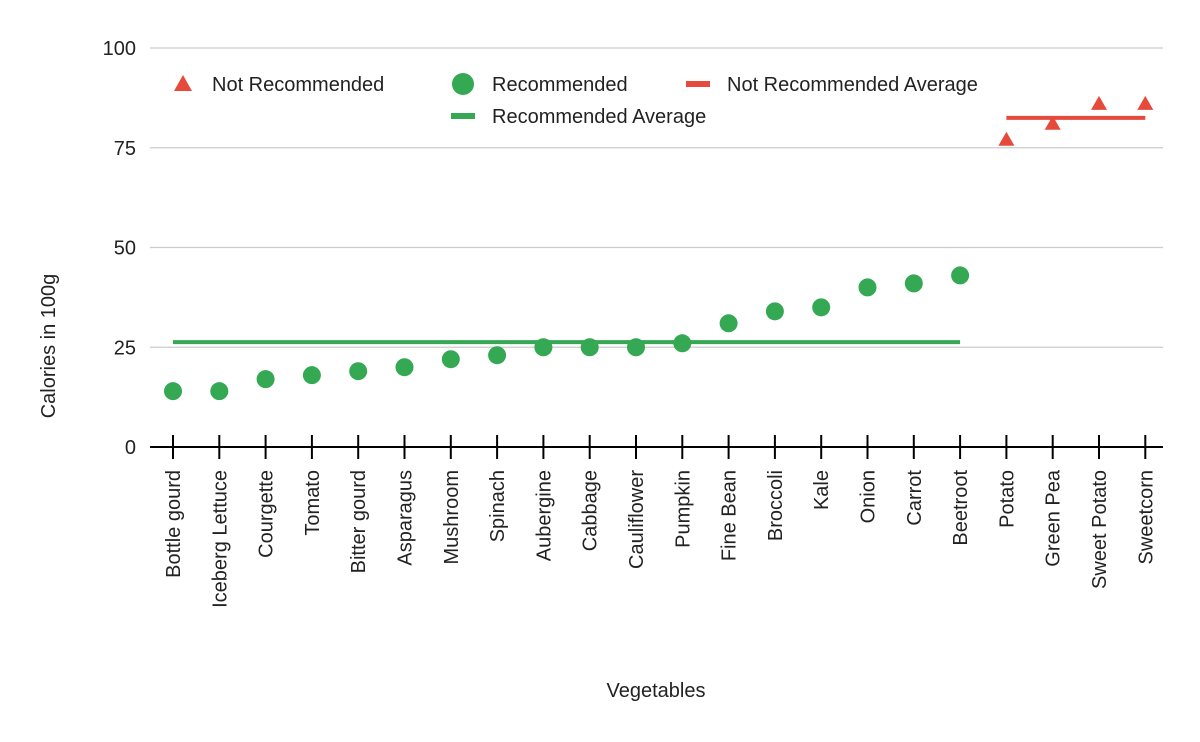 Image resolution: width=1200 pixels, height=742 pixels. I want to click on x-axis, so click(656, 447).